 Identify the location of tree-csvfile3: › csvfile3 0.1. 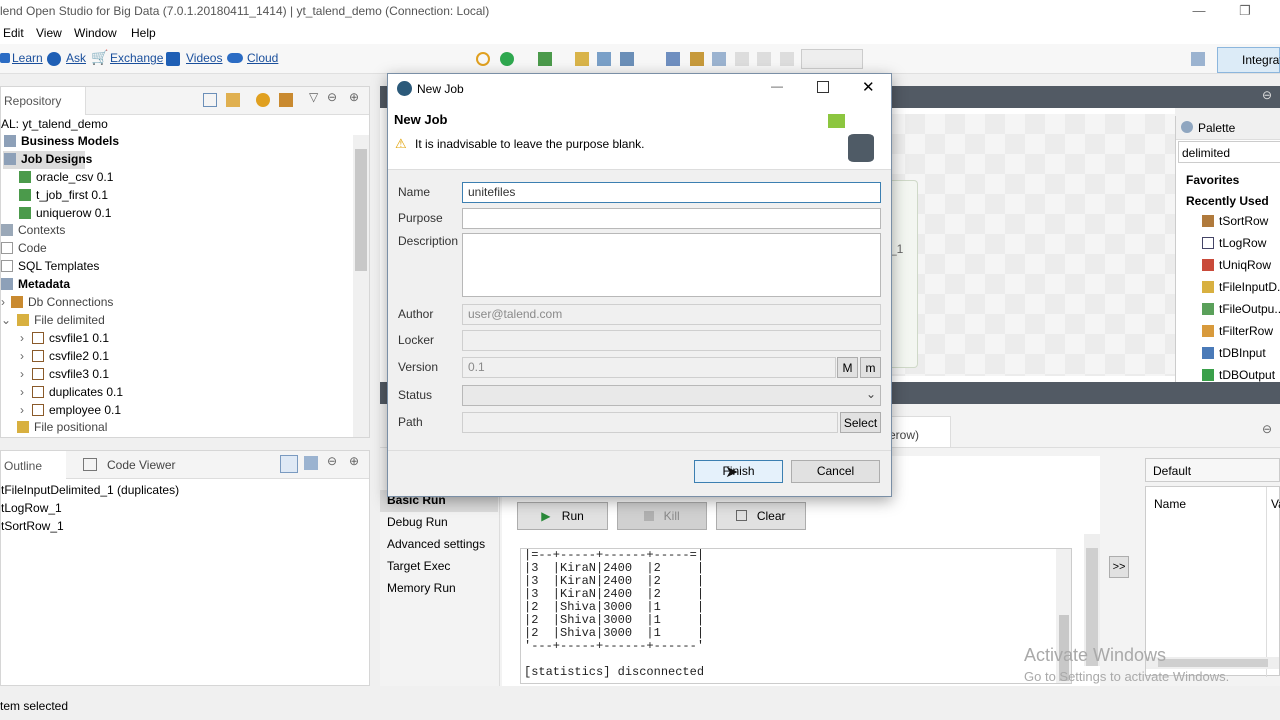
(64, 374).